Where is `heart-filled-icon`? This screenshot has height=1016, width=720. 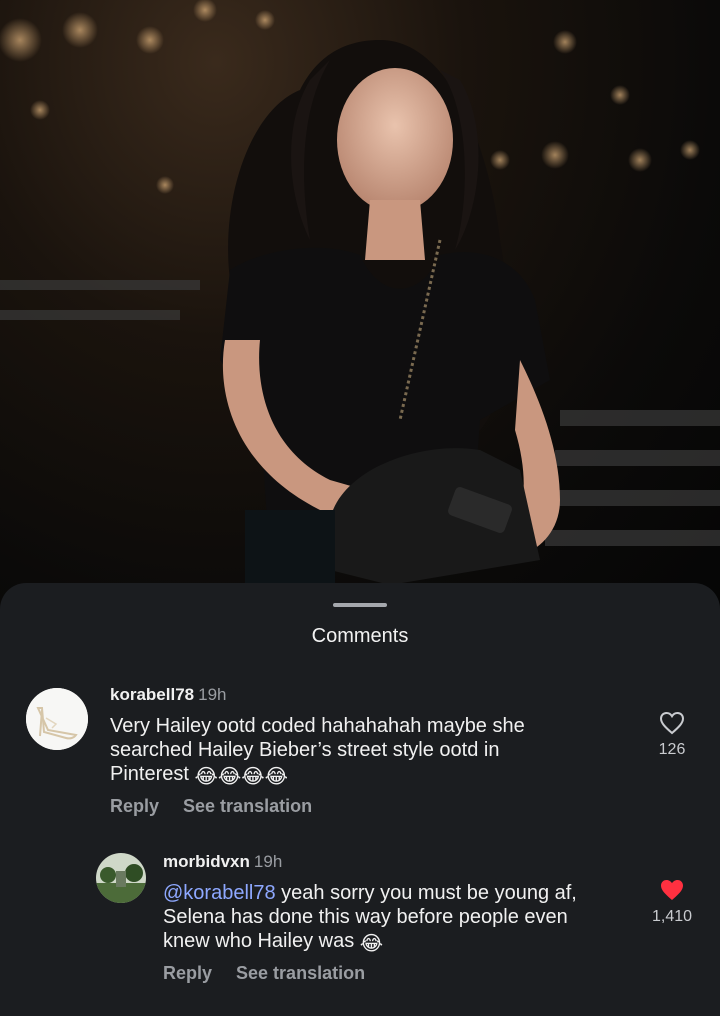
heart-filled-icon is located at coordinates (672, 890).